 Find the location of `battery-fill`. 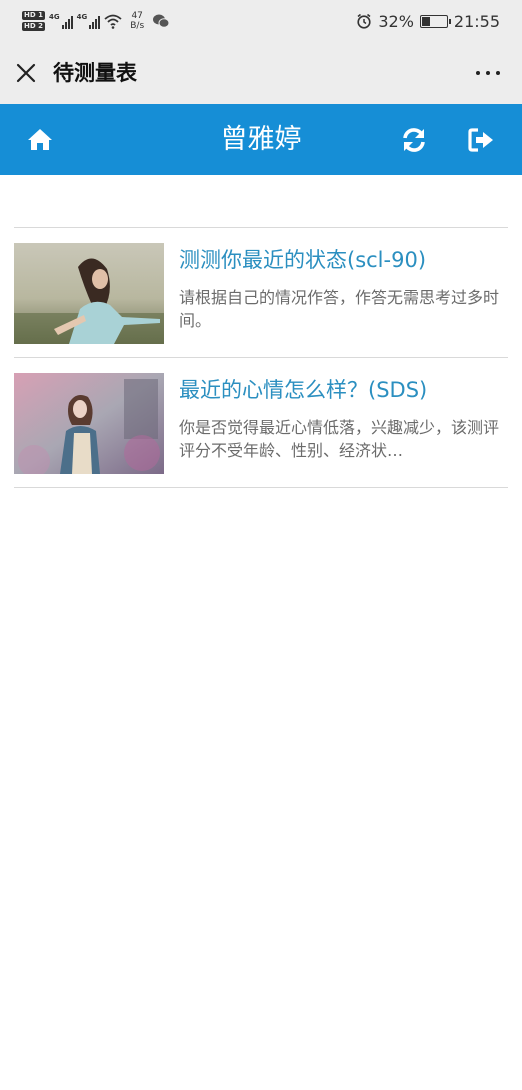

battery-fill is located at coordinates (426, 21).